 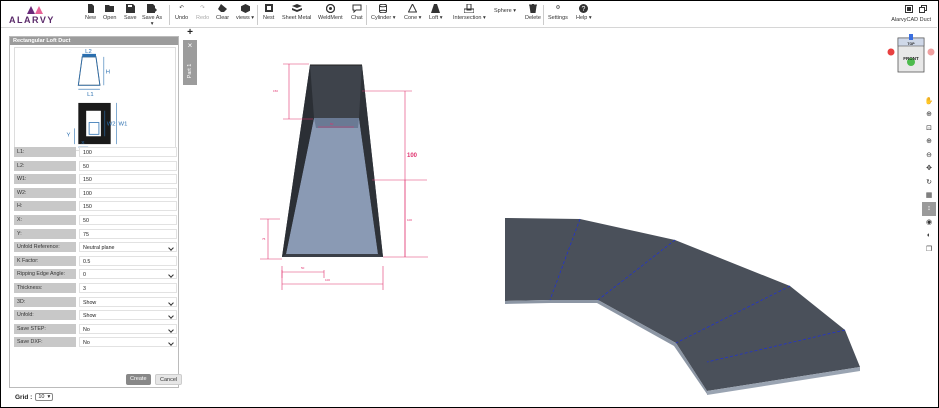 I want to click on property-input: 3, so click(x=128, y=288).